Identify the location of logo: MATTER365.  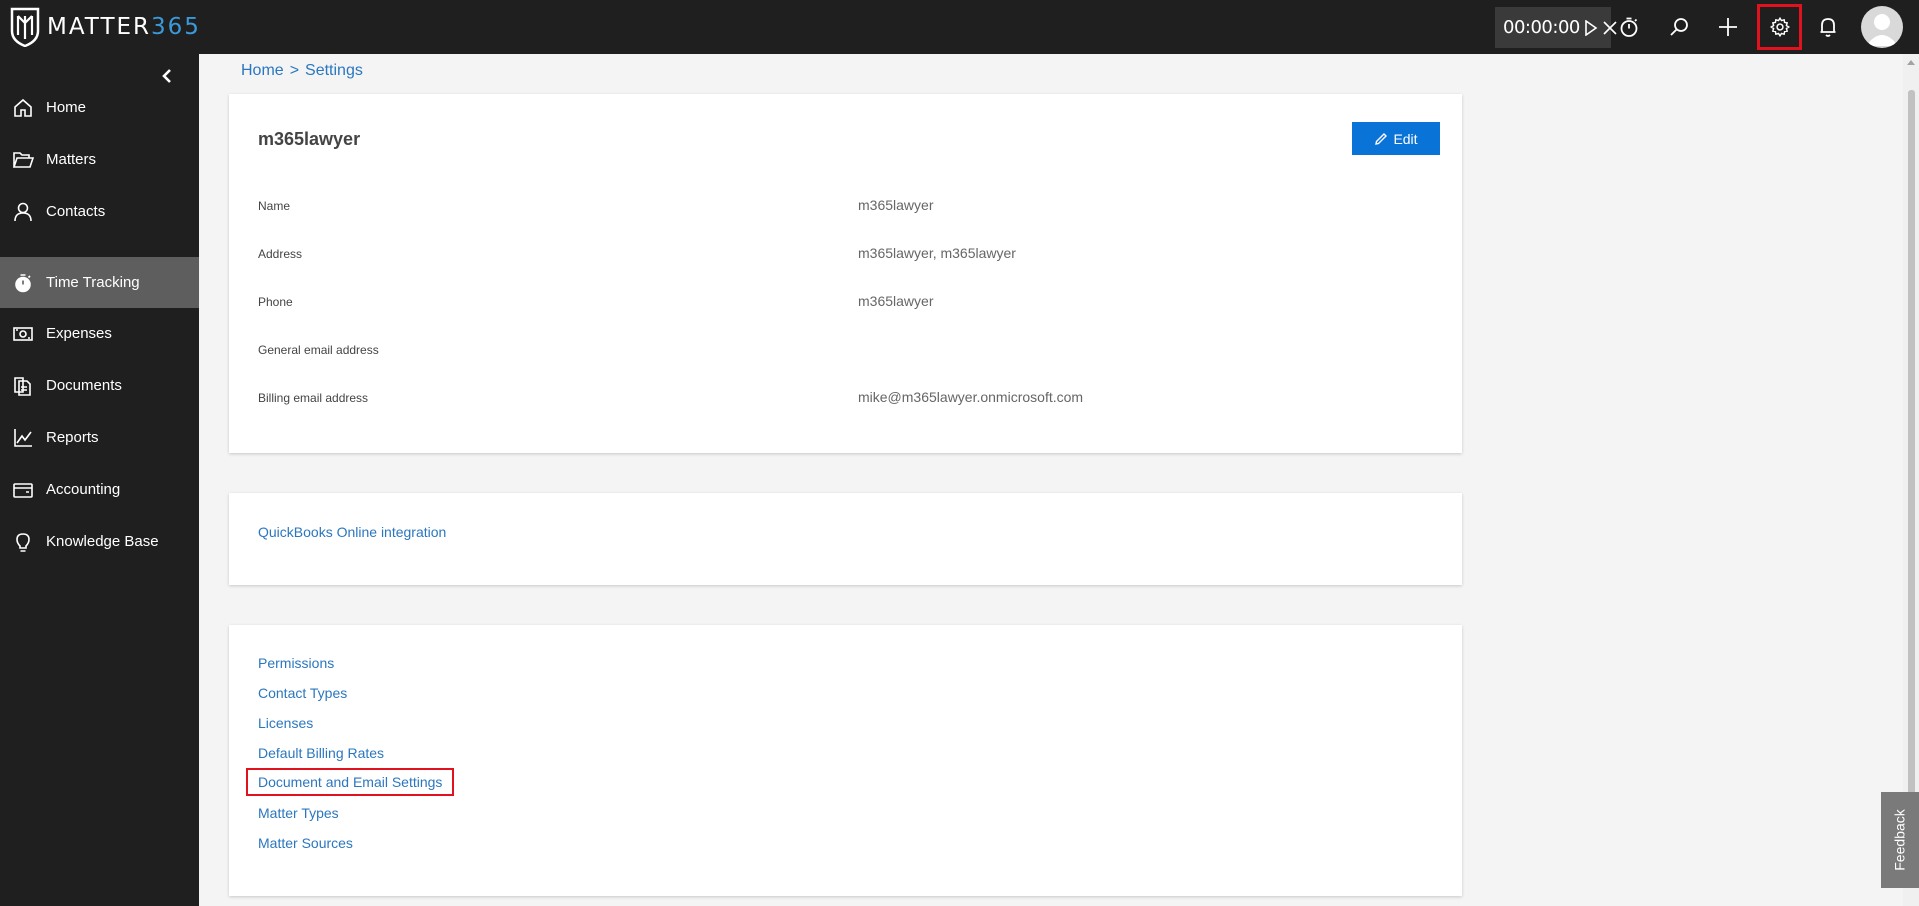
(105, 27).